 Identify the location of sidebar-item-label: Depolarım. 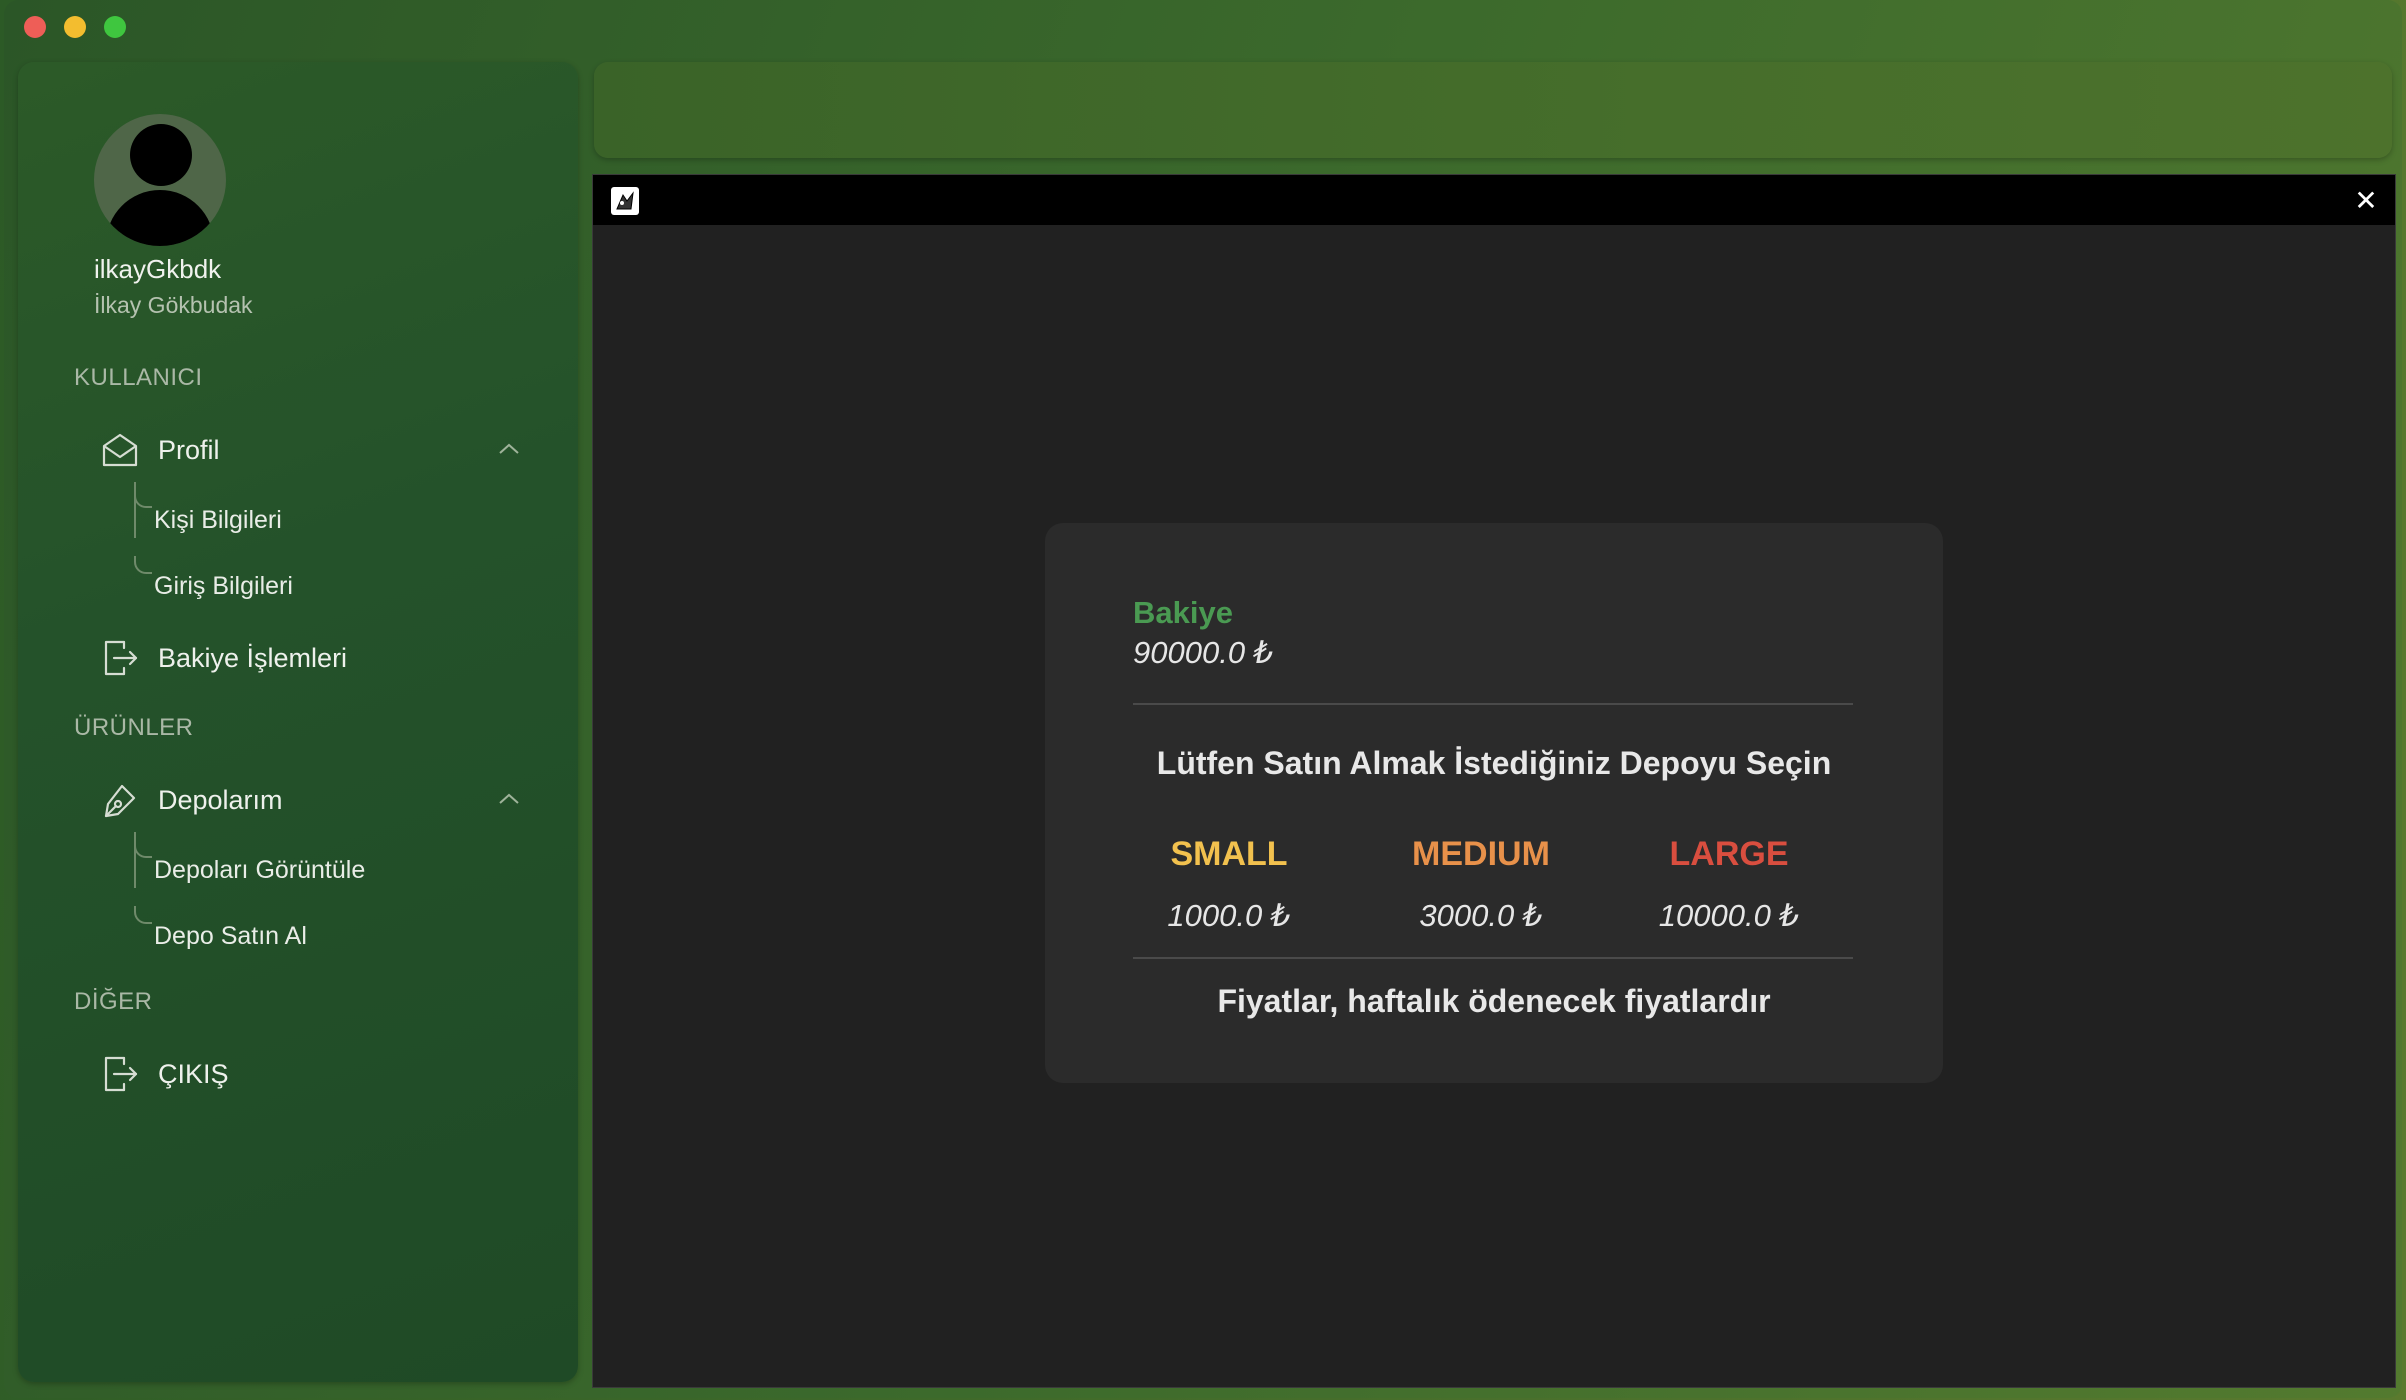
(220, 799).